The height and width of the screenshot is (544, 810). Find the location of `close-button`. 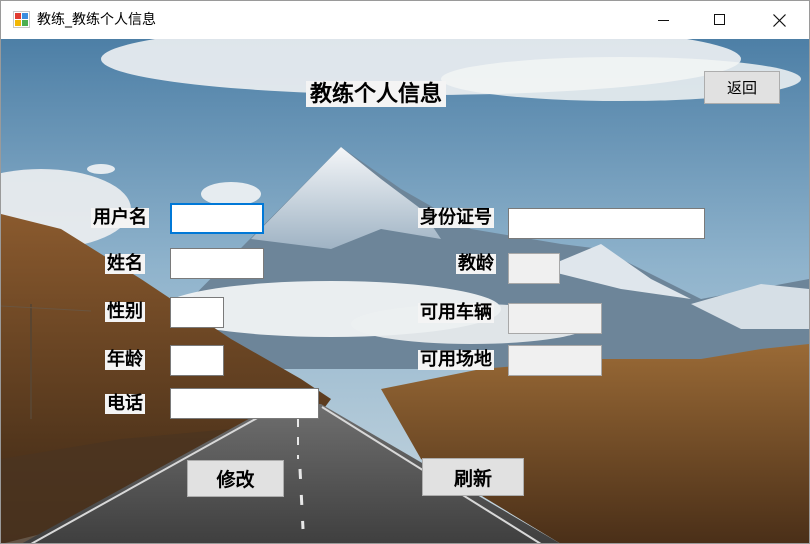

close-button is located at coordinates (779, 20).